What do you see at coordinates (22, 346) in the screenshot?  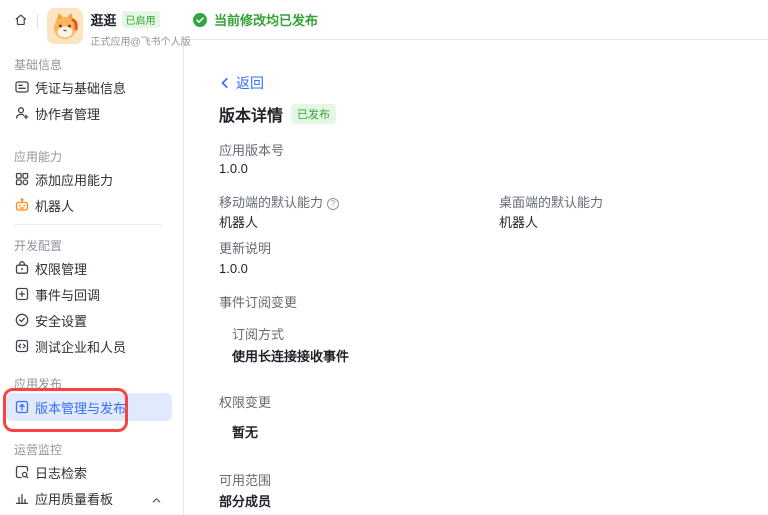 I see `code-square-icon` at bounding box center [22, 346].